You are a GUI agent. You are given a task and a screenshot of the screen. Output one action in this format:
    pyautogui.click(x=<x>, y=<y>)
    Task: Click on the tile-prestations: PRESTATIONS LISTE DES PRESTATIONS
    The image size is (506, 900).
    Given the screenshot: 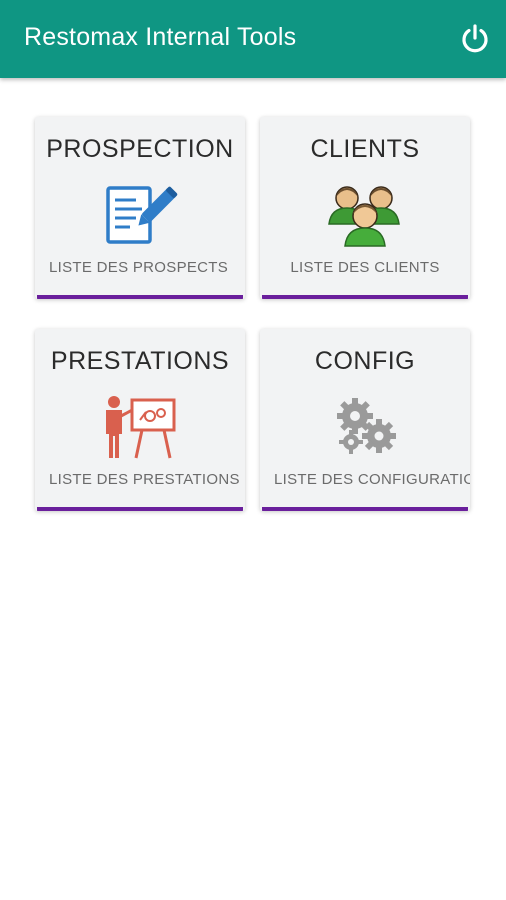 What is the action you would take?
    pyautogui.click(x=140, y=420)
    